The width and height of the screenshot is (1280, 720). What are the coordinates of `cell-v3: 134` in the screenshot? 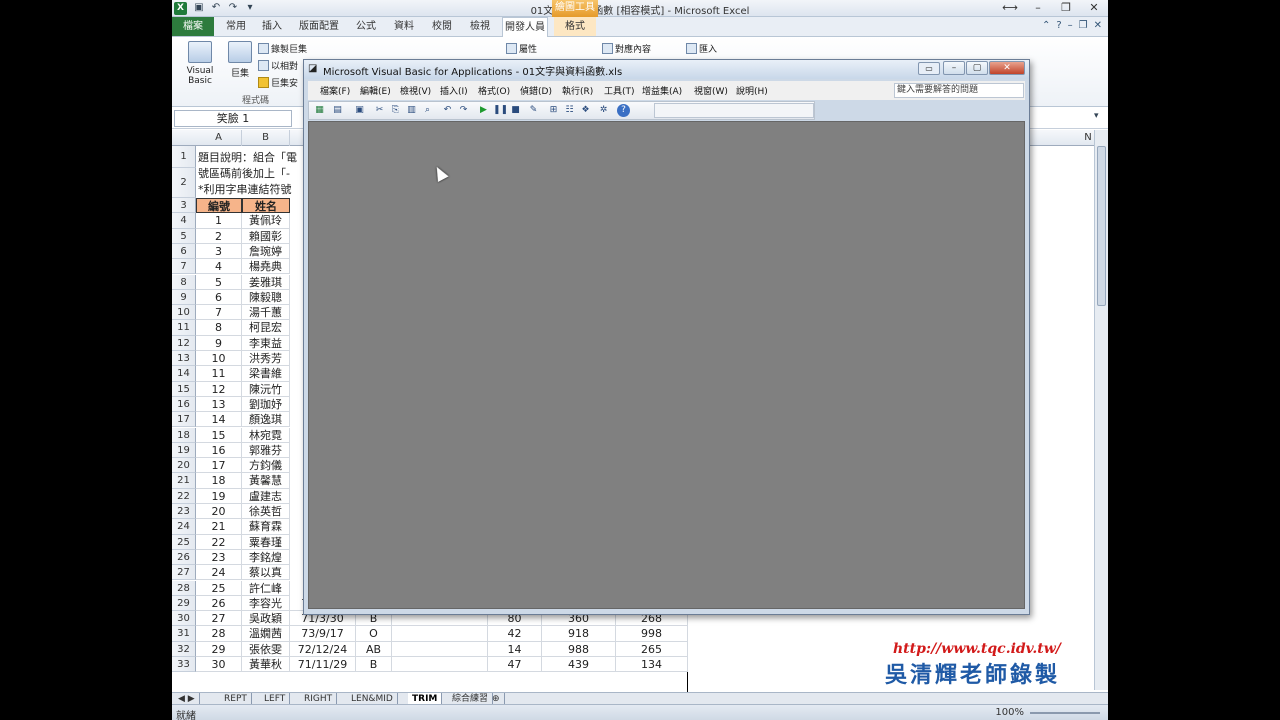 It's located at (652, 665).